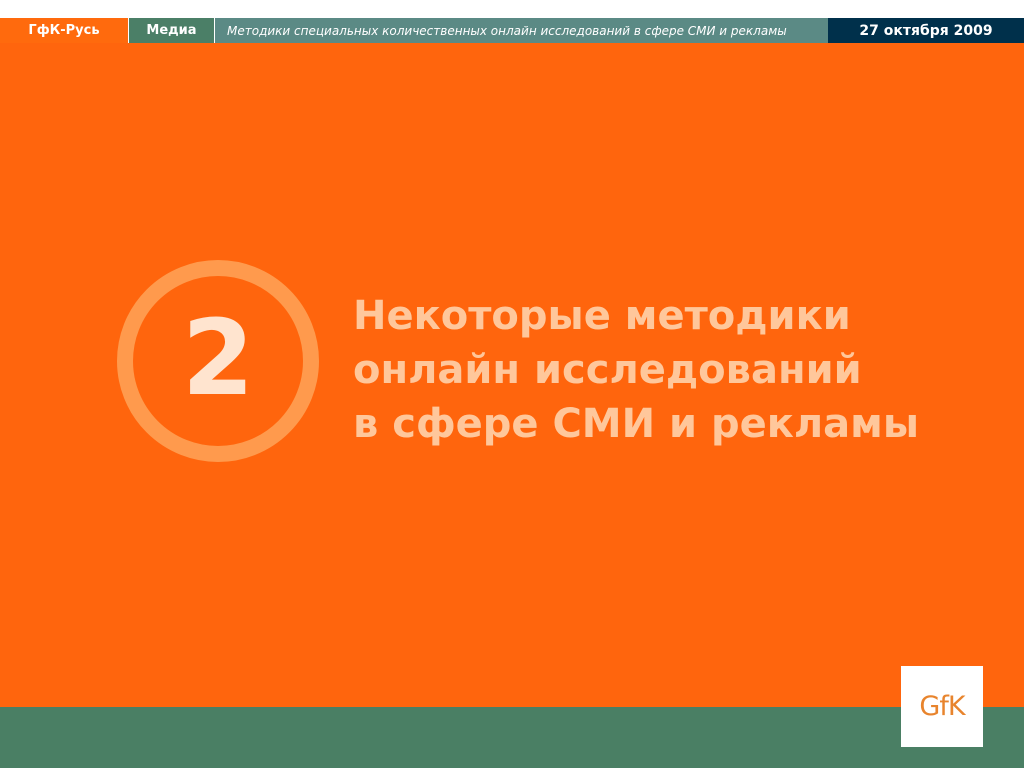 The height and width of the screenshot is (768, 1024). What do you see at coordinates (926, 30) in the screenshot?
I see `header-date: 27 октября 2009` at bounding box center [926, 30].